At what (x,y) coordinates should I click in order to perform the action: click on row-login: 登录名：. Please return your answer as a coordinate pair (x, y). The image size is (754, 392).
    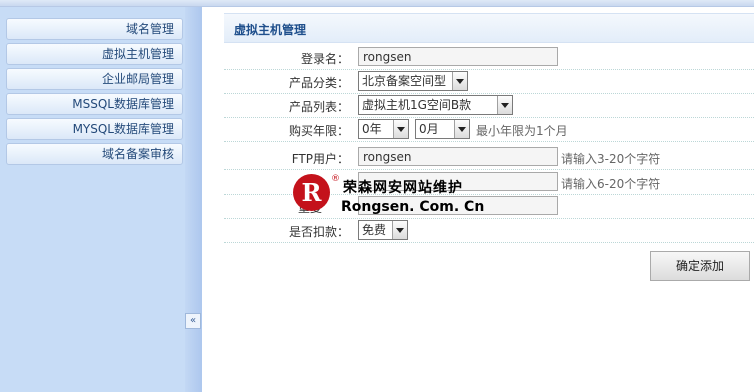
    Looking at the image, I should click on (489, 57).